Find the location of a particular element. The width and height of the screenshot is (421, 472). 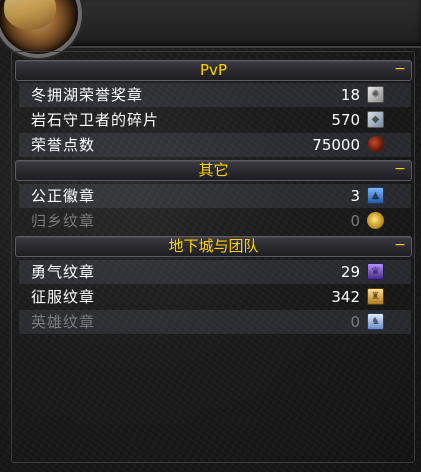

section-title: 其它 is located at coordinates (213, 170).